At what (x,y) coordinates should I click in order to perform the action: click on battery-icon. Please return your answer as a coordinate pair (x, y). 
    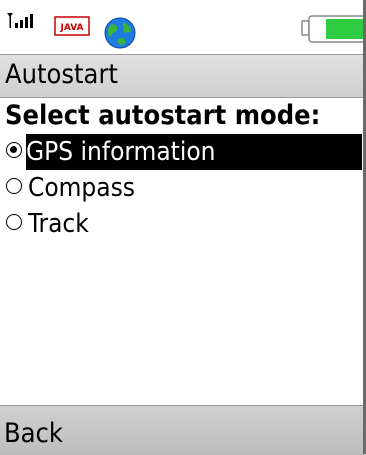
    Looking at the image, I should click on (333, 29).